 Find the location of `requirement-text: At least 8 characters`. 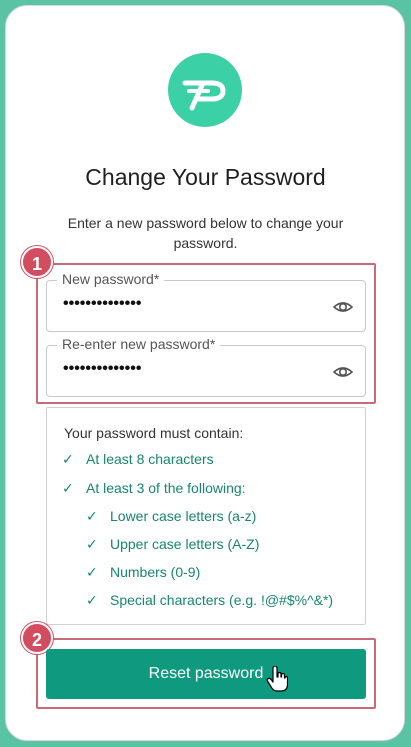

requirement-text: At least 8 characters is located at coordinates (150, 459).